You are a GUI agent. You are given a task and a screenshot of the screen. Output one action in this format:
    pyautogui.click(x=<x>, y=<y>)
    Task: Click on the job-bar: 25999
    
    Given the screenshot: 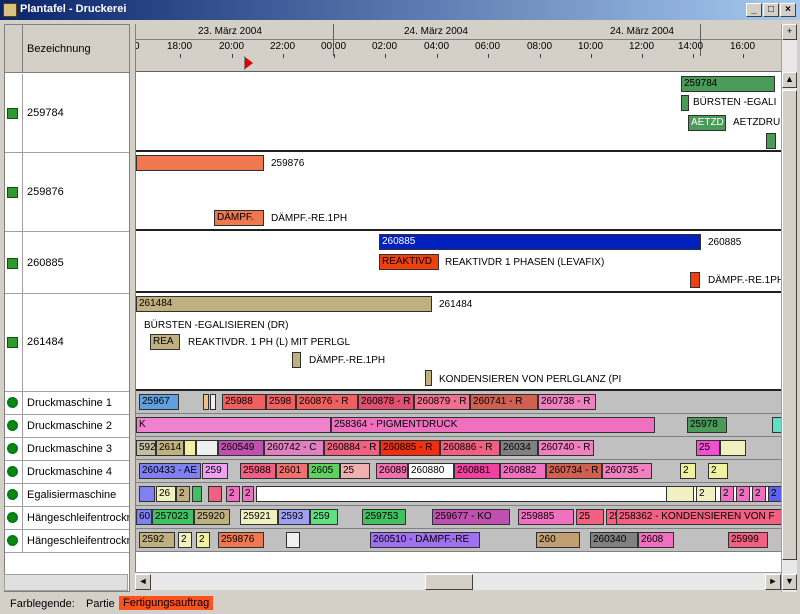 What is the action you would take?
    pyautogui.click(x=748, y=540)
    